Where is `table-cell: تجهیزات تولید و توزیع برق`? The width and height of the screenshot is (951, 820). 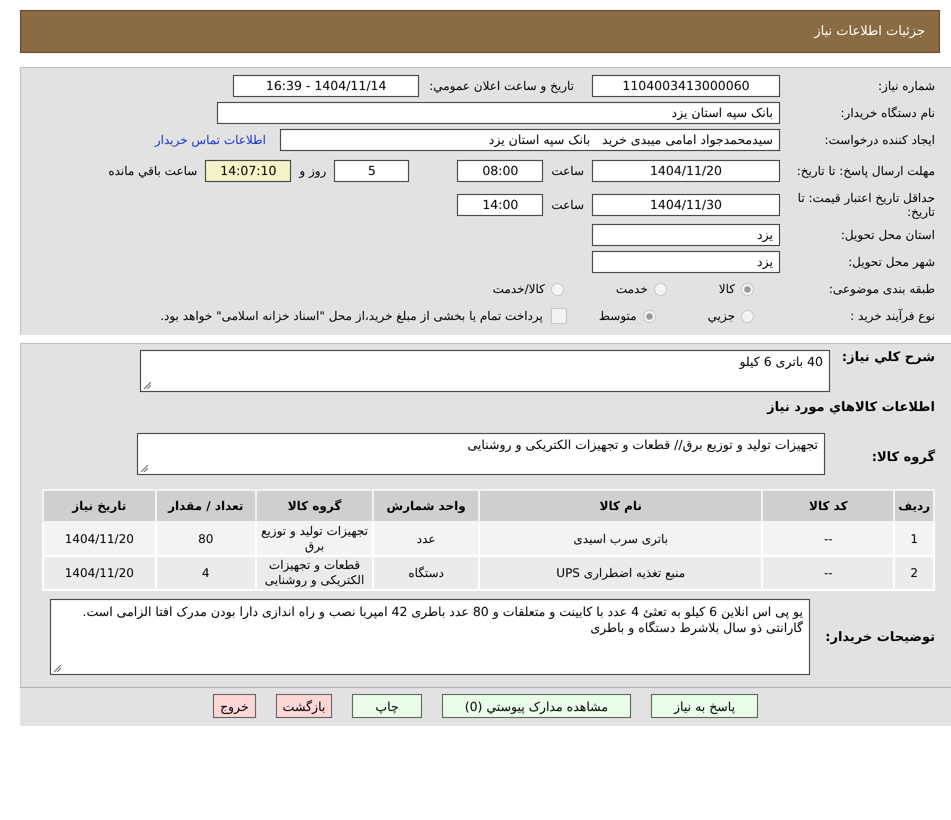
table-cell: تجهیزات تولید و توزیع برق is located at coordinates (315, 539).